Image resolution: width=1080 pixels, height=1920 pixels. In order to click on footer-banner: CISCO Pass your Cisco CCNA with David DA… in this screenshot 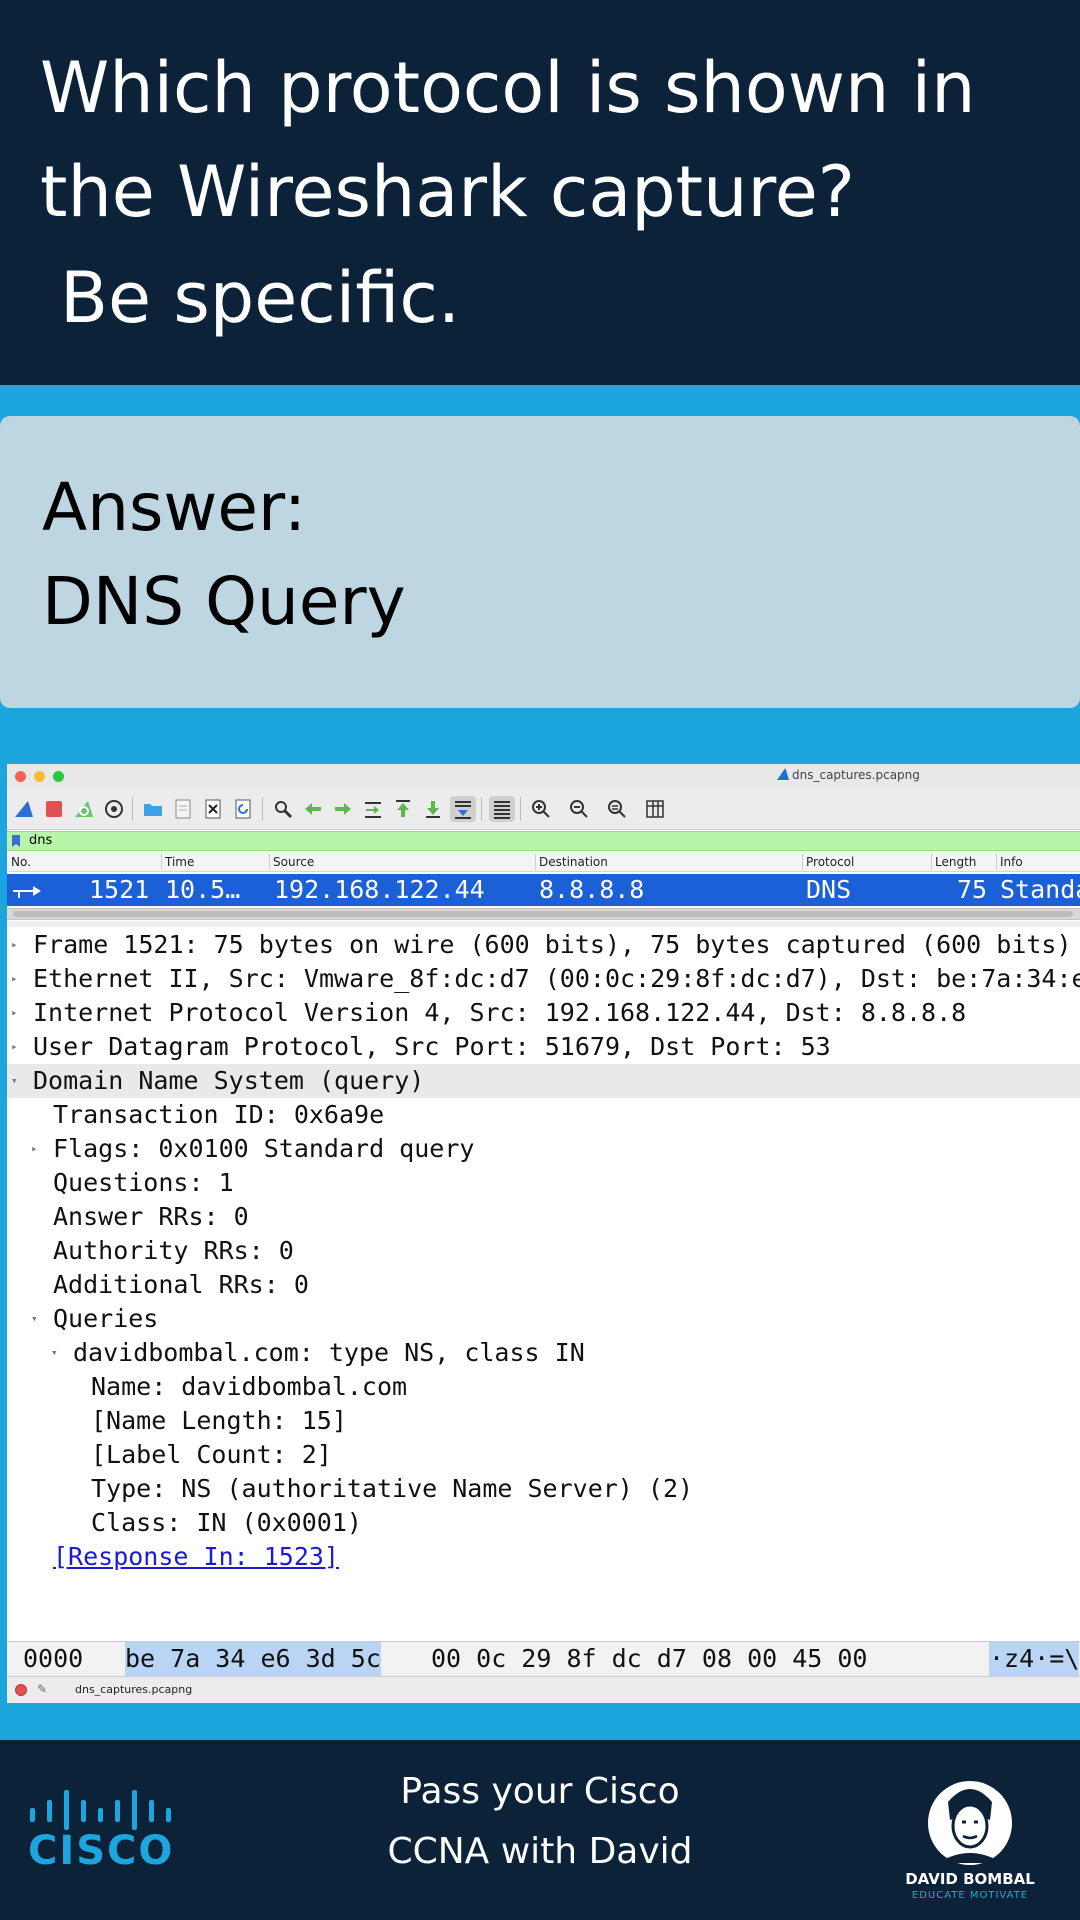, I will do `click(540, 1830)`.